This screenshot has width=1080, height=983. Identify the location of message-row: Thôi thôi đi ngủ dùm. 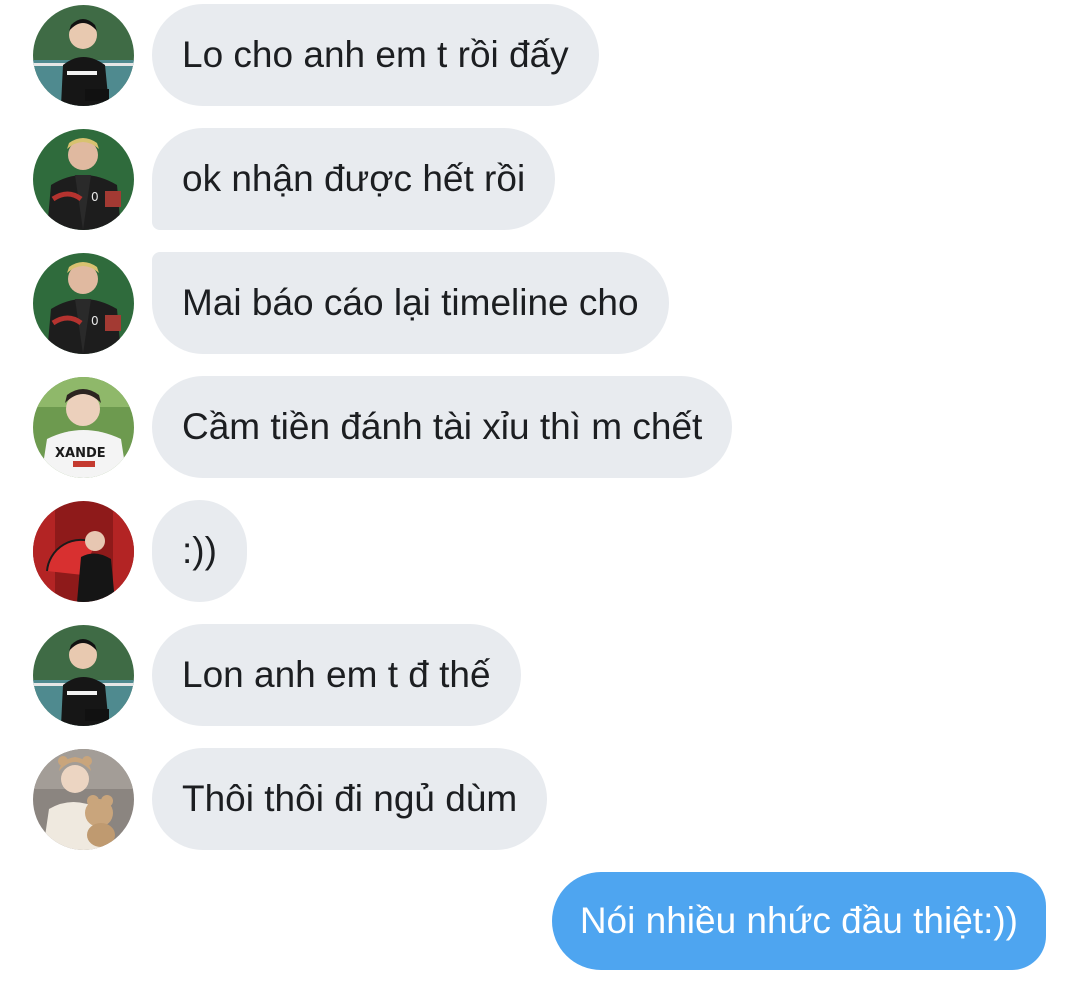
(540, 799).